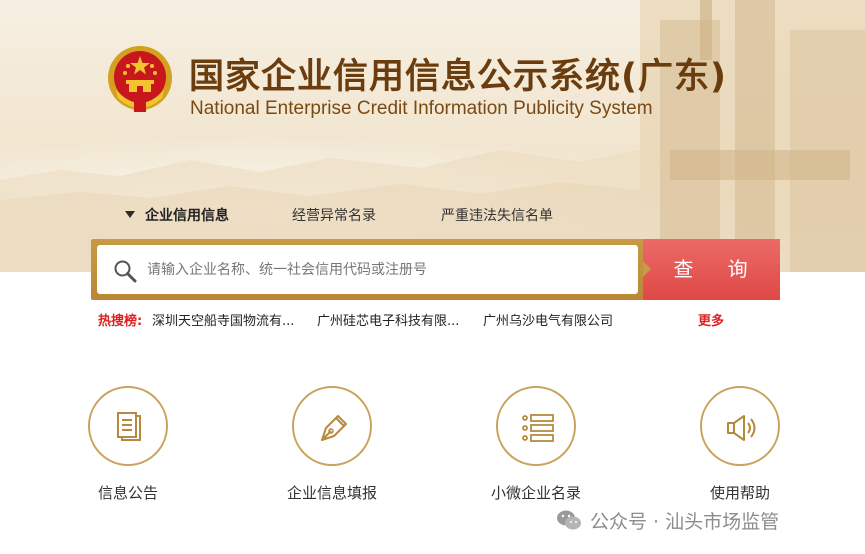 The height and width of the screenshot is (554, 865). I want to click on caret-down-icon, so click(130, 214).